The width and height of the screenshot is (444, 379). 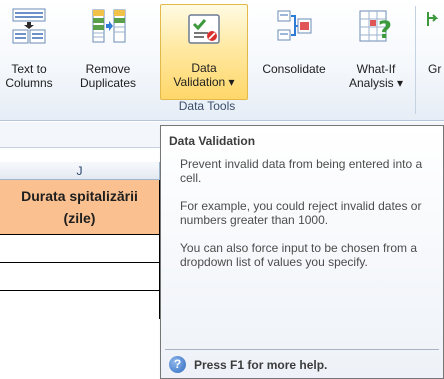 I want to click on remove-duplicates-button: Remove Duplicates, so click(x=108, y=51).